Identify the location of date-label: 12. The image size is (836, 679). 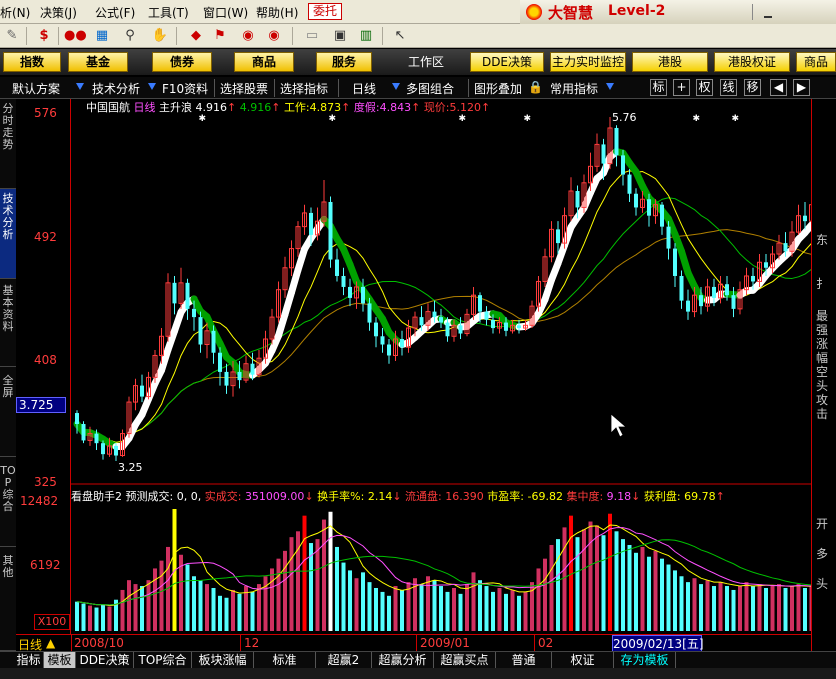
(252, 643).